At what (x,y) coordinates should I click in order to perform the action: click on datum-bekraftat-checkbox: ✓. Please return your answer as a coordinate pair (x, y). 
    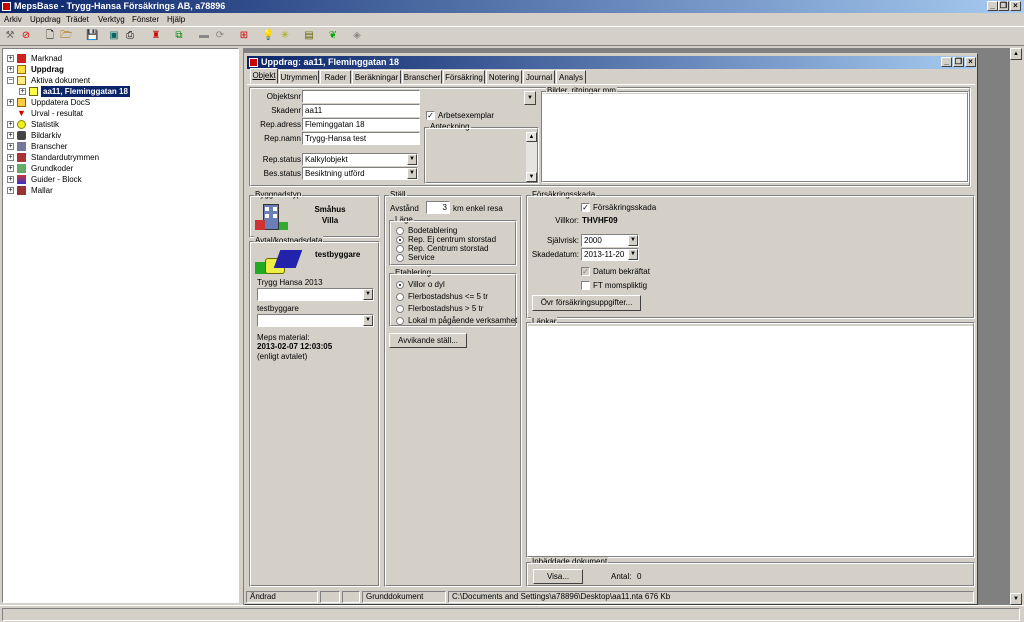
    Looking at the image, I should click on (585, 271).